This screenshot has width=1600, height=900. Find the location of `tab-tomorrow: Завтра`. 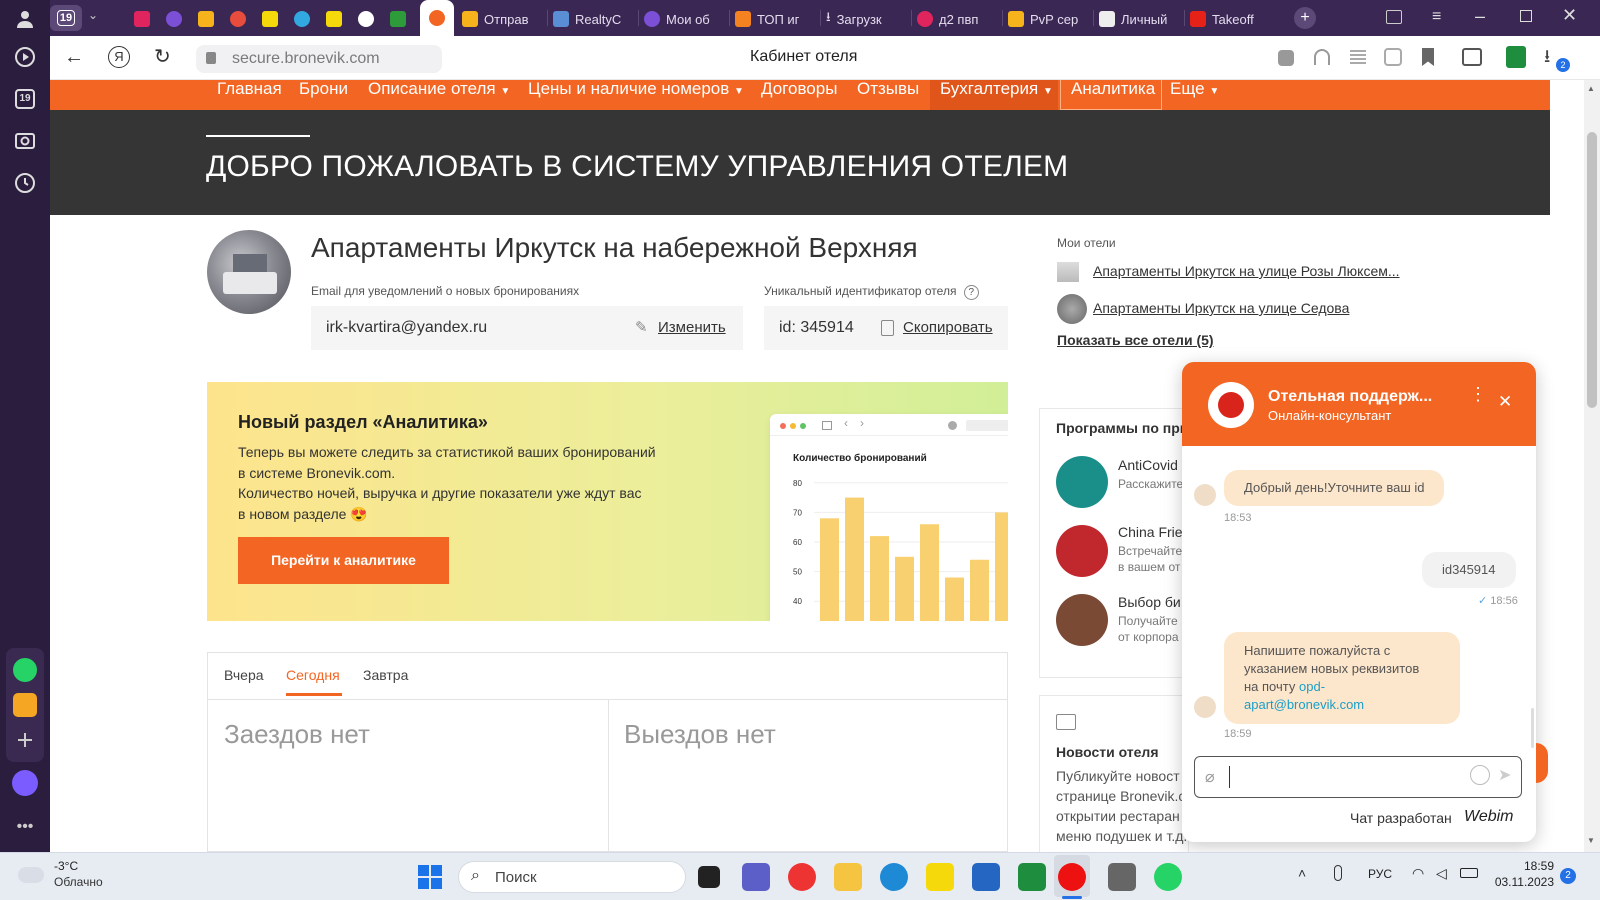

tab-tomorrow: Завтра is located at coordinates (385, 675).